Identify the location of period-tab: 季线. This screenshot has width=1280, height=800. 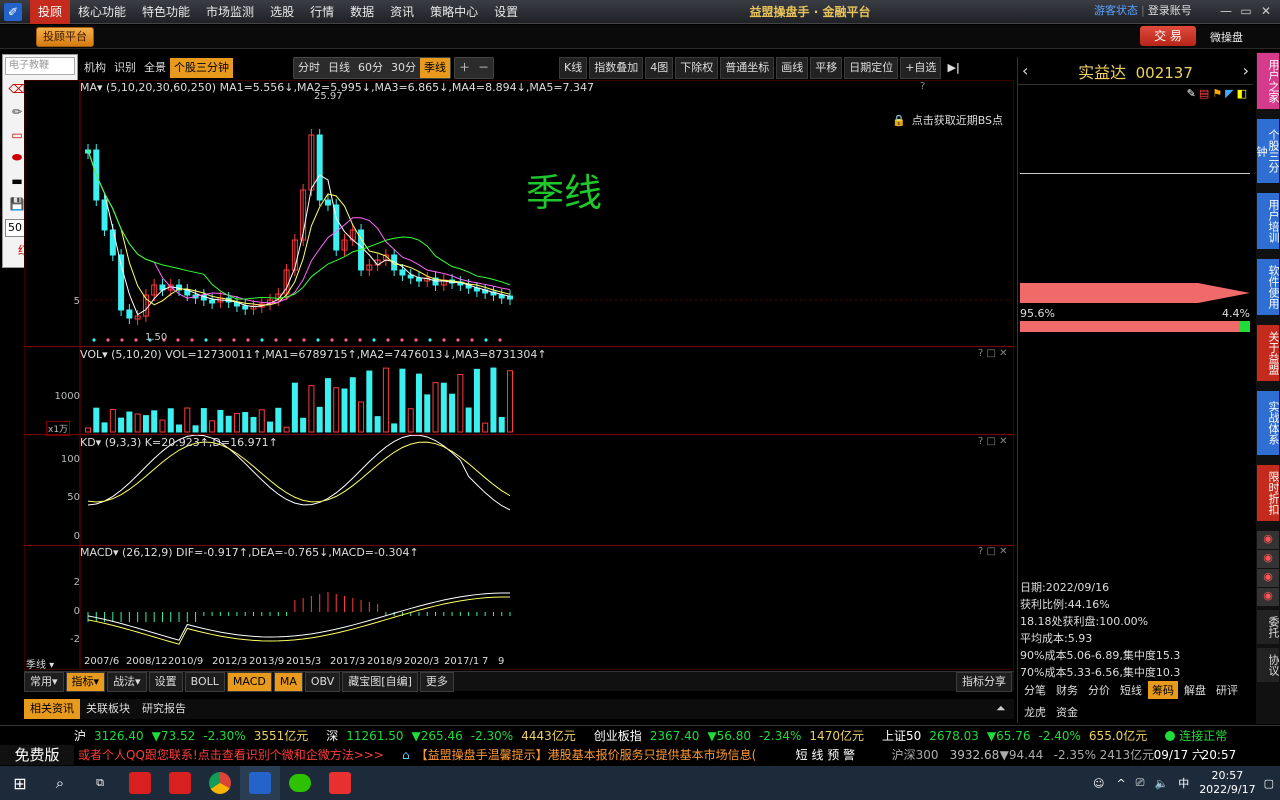
(435, 68).